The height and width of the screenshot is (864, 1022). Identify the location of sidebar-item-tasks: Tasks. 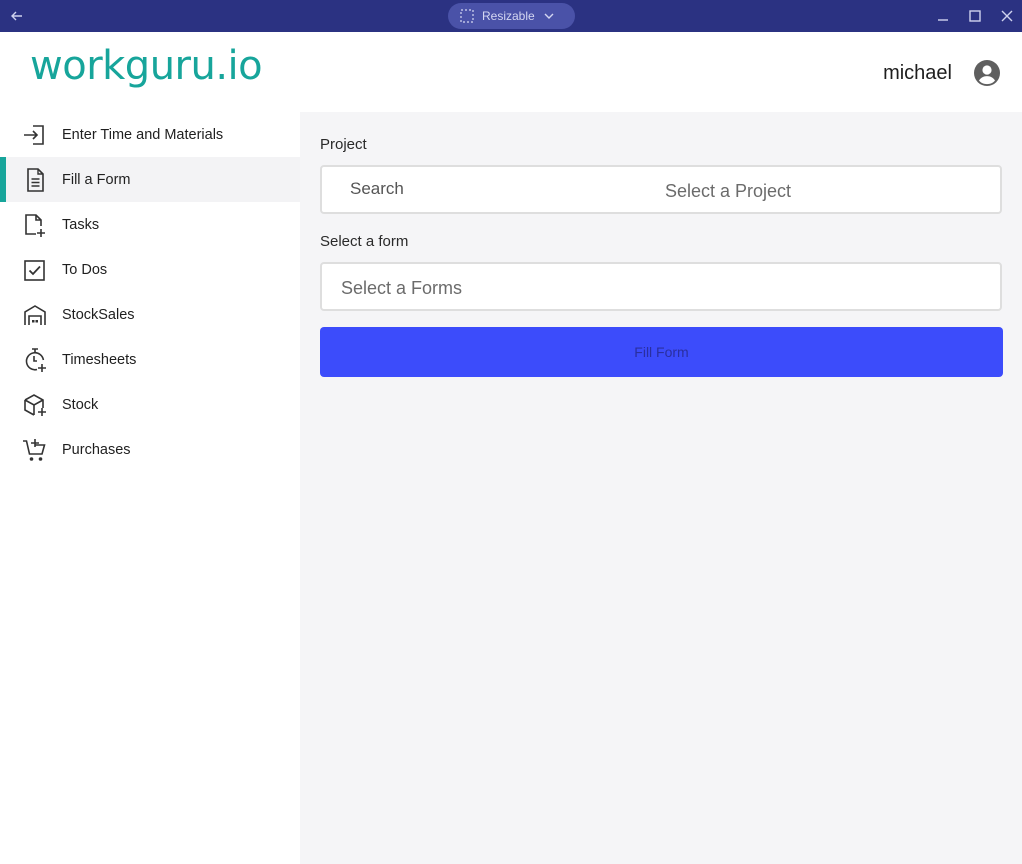
(150, 224).